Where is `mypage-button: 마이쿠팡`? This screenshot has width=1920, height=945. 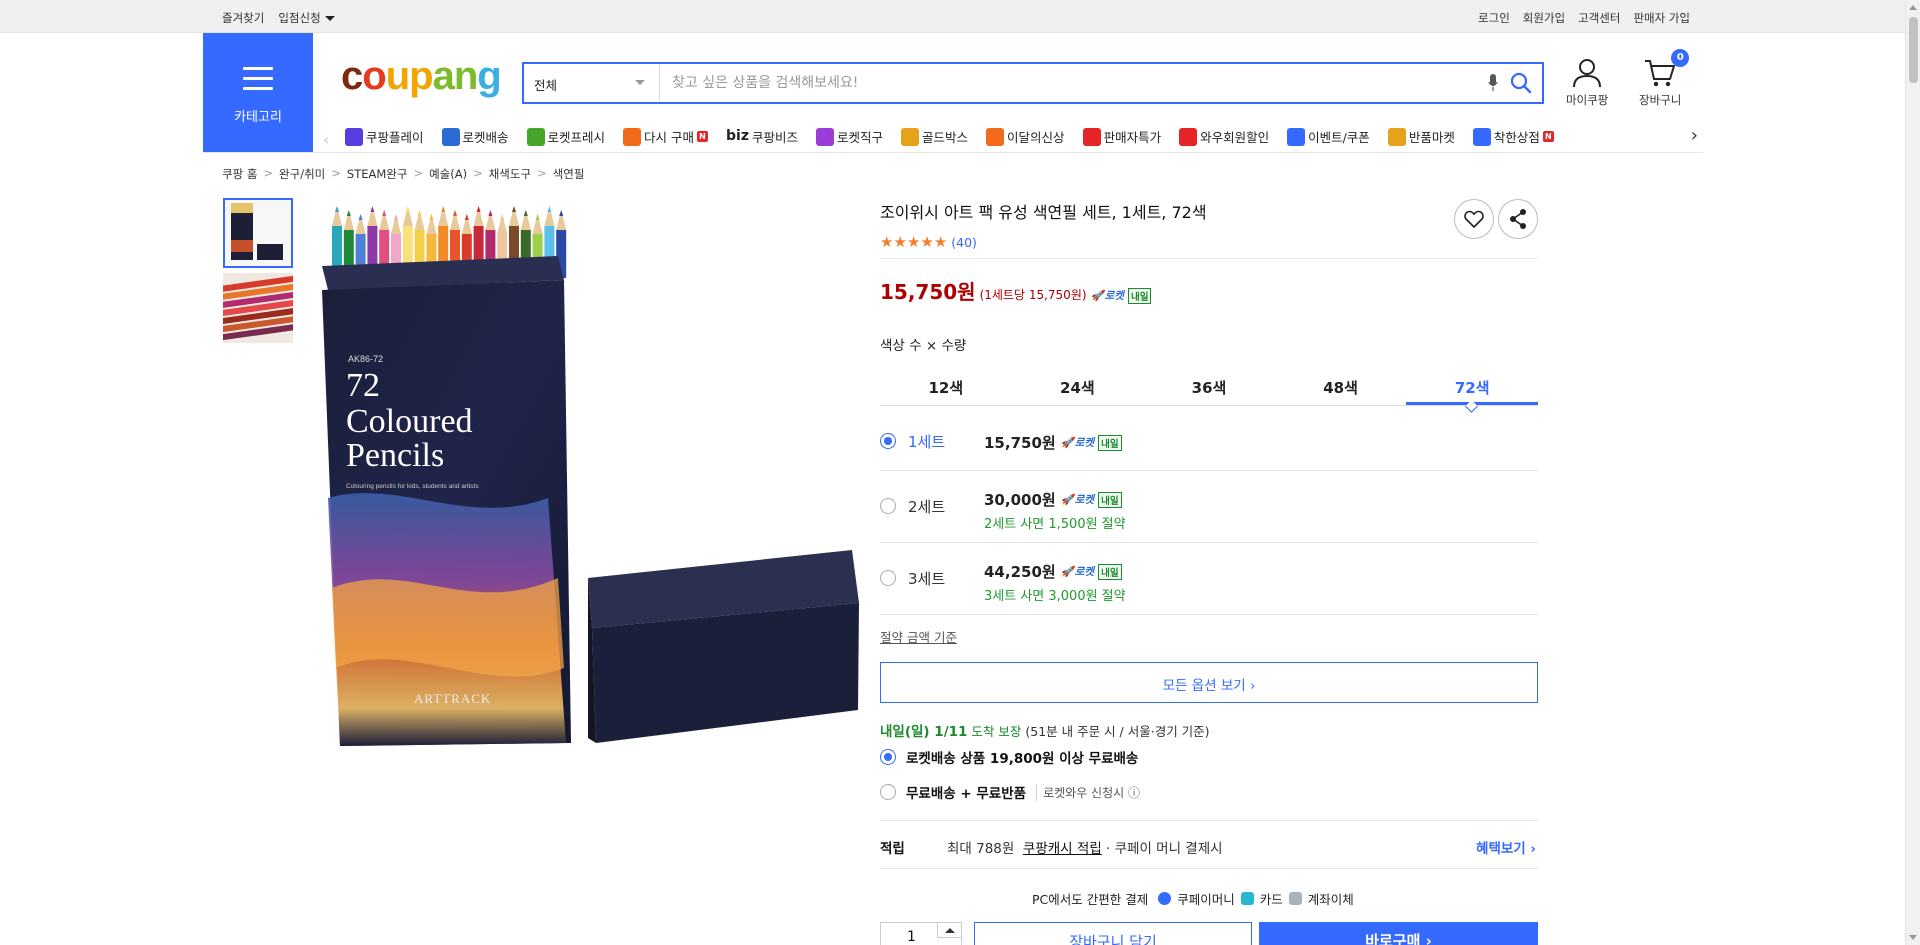
mypage-button: 마이쿠팡 is located at coordinates (1587, 83).